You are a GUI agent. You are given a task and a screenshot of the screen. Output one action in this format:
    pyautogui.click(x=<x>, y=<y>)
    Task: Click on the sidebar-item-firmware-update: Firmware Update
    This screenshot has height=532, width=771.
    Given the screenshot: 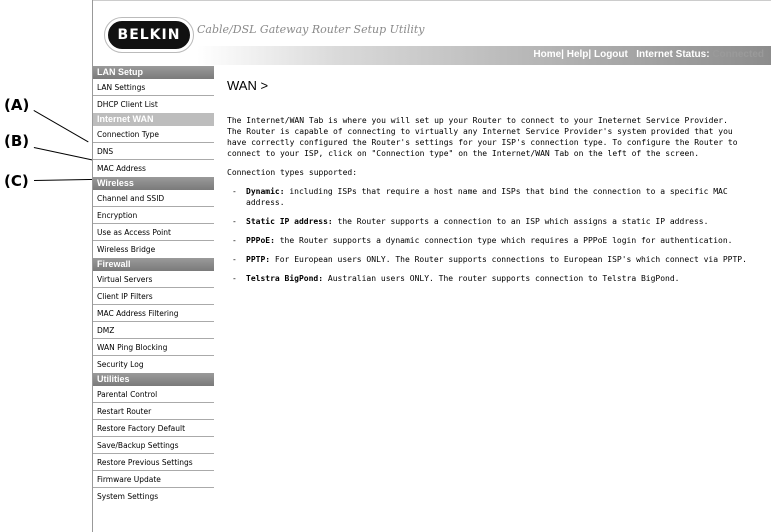 What is the action you would take?
    pyautogui.click(x=153, y=479)
    